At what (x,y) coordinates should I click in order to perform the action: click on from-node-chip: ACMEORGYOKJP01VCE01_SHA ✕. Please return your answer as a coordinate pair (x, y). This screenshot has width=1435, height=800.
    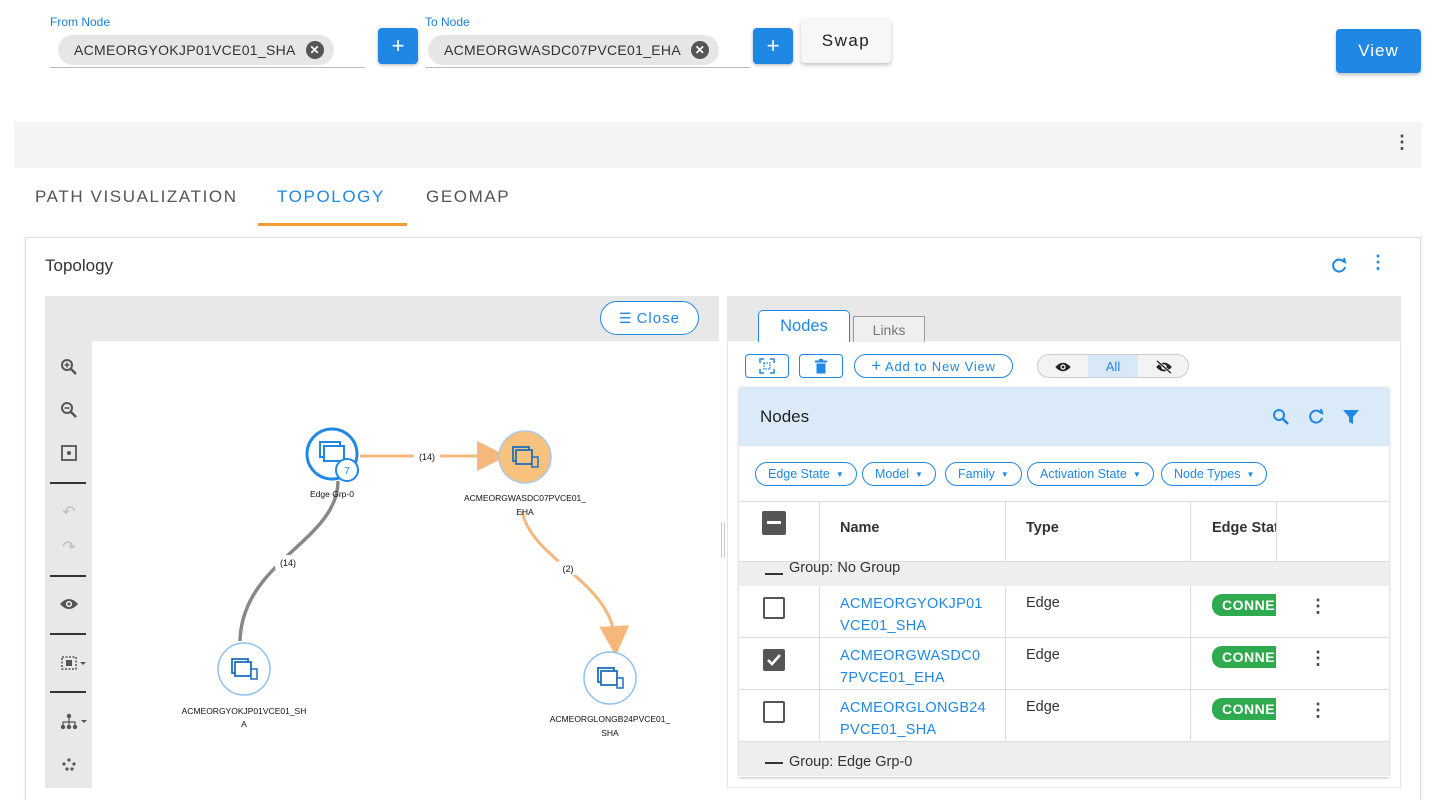
    Looking at the image, I should click on (196, 50).